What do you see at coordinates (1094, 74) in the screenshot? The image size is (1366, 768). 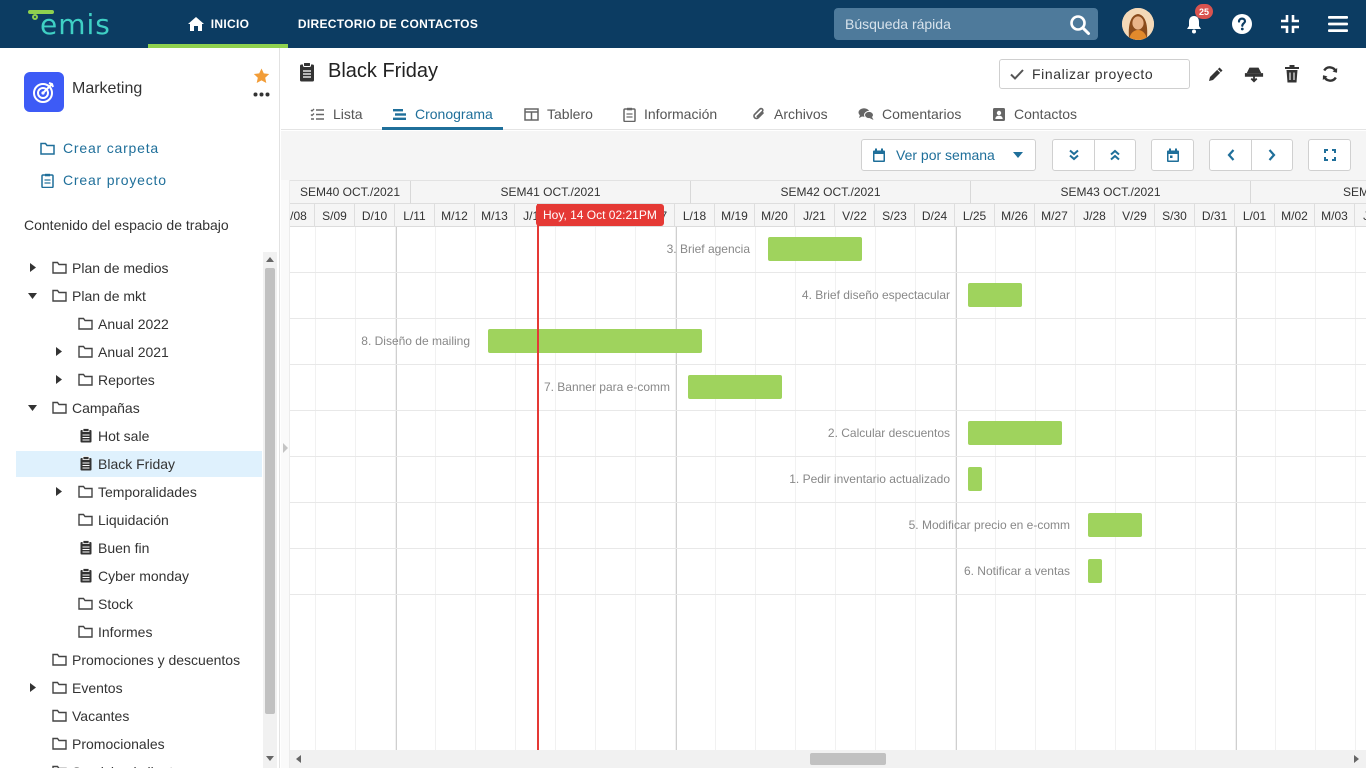 I see `finish-project-button: Finalizar proyecto` at bounding box center [1094, 74].